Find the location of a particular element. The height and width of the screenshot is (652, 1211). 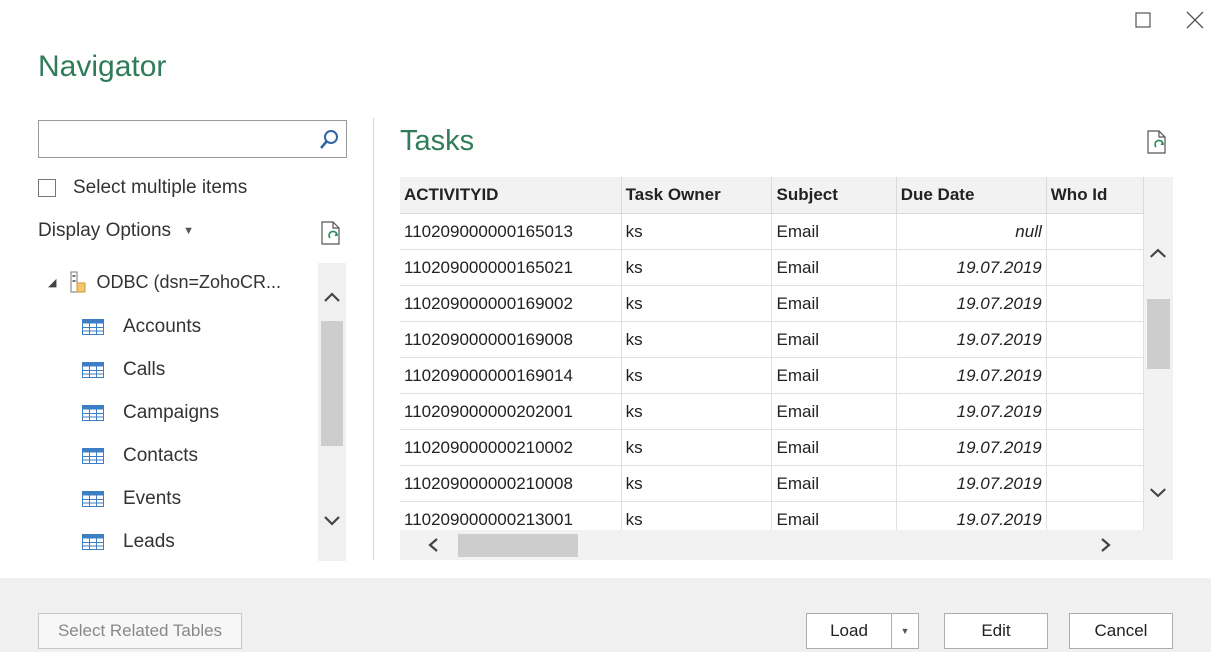

search-input is located at coordinates (177, 139).